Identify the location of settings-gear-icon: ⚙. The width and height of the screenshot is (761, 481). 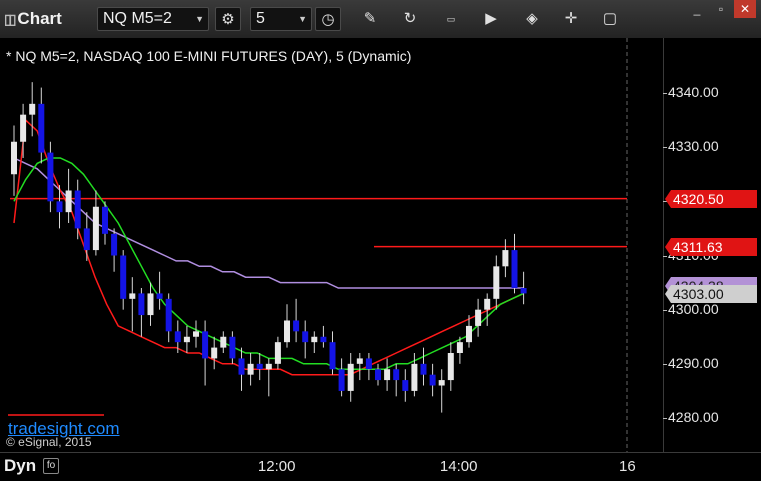
(228, 19).